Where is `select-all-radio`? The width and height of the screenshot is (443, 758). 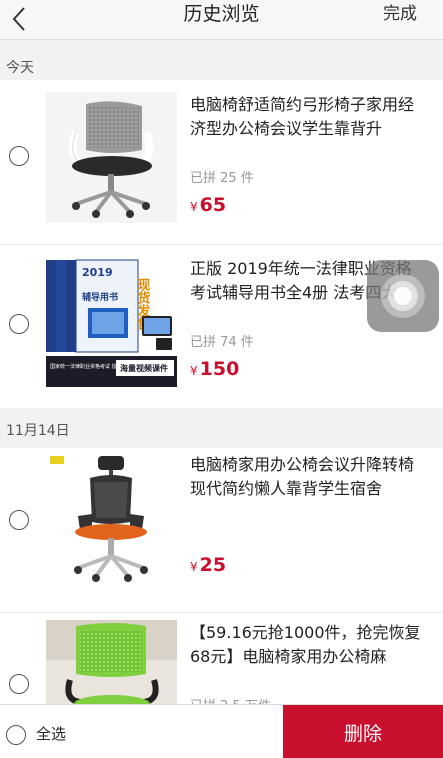 select-all-radio is located at coordinates (16, 735).